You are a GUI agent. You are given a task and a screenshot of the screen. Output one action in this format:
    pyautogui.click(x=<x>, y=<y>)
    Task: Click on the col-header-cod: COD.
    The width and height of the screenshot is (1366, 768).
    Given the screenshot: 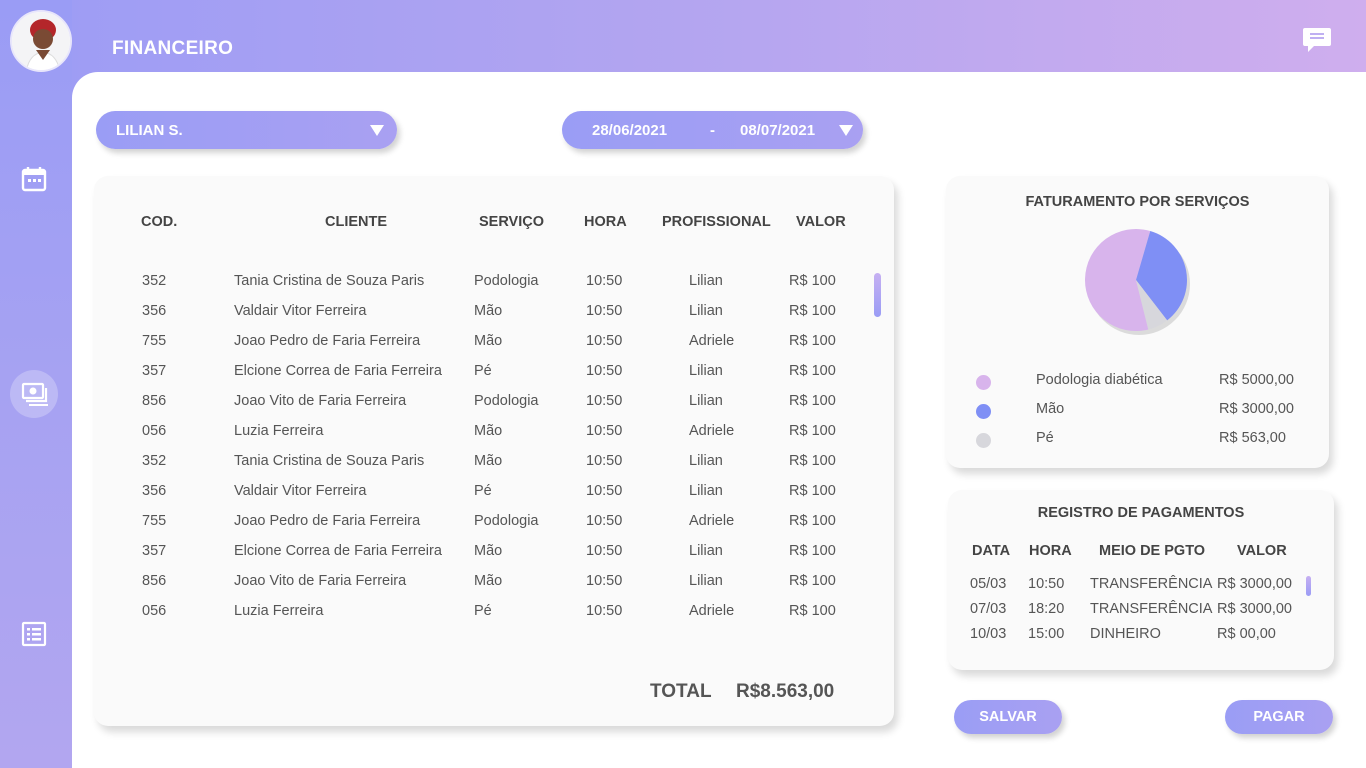 What is the action you would take?
    pyautogui.click(x=159, y=222)
    